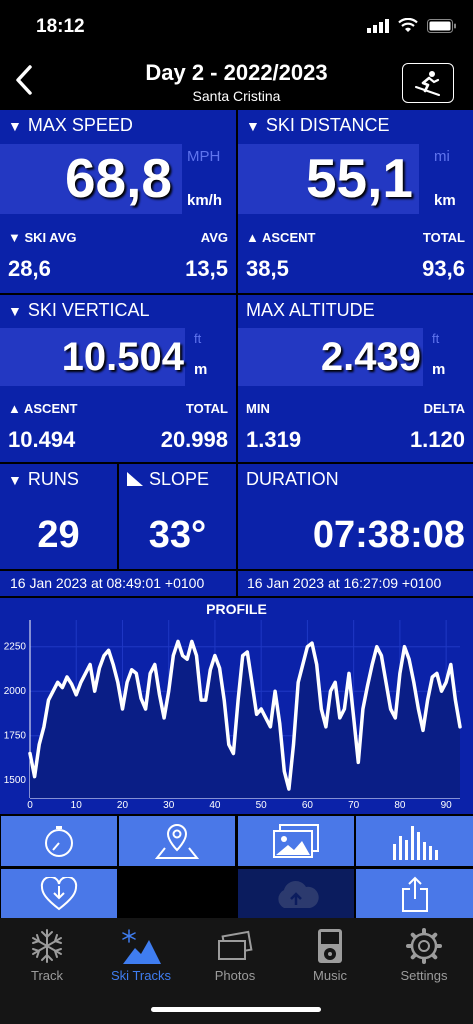  What do you see at coordinates (236, 26) in the screenshot?
I see `status-bar: 18:12` at bounding box center [236, 26].